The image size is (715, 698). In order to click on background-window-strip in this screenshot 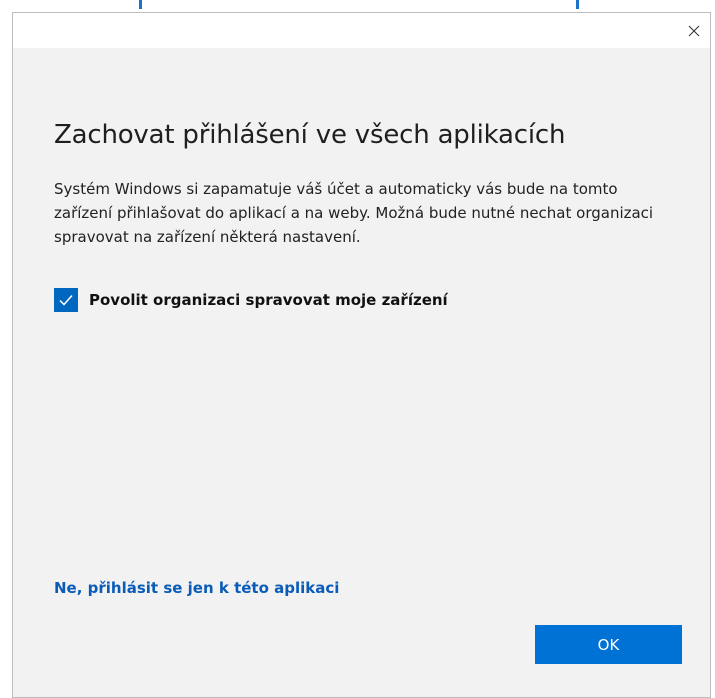, I will do `click(357, 6)`.